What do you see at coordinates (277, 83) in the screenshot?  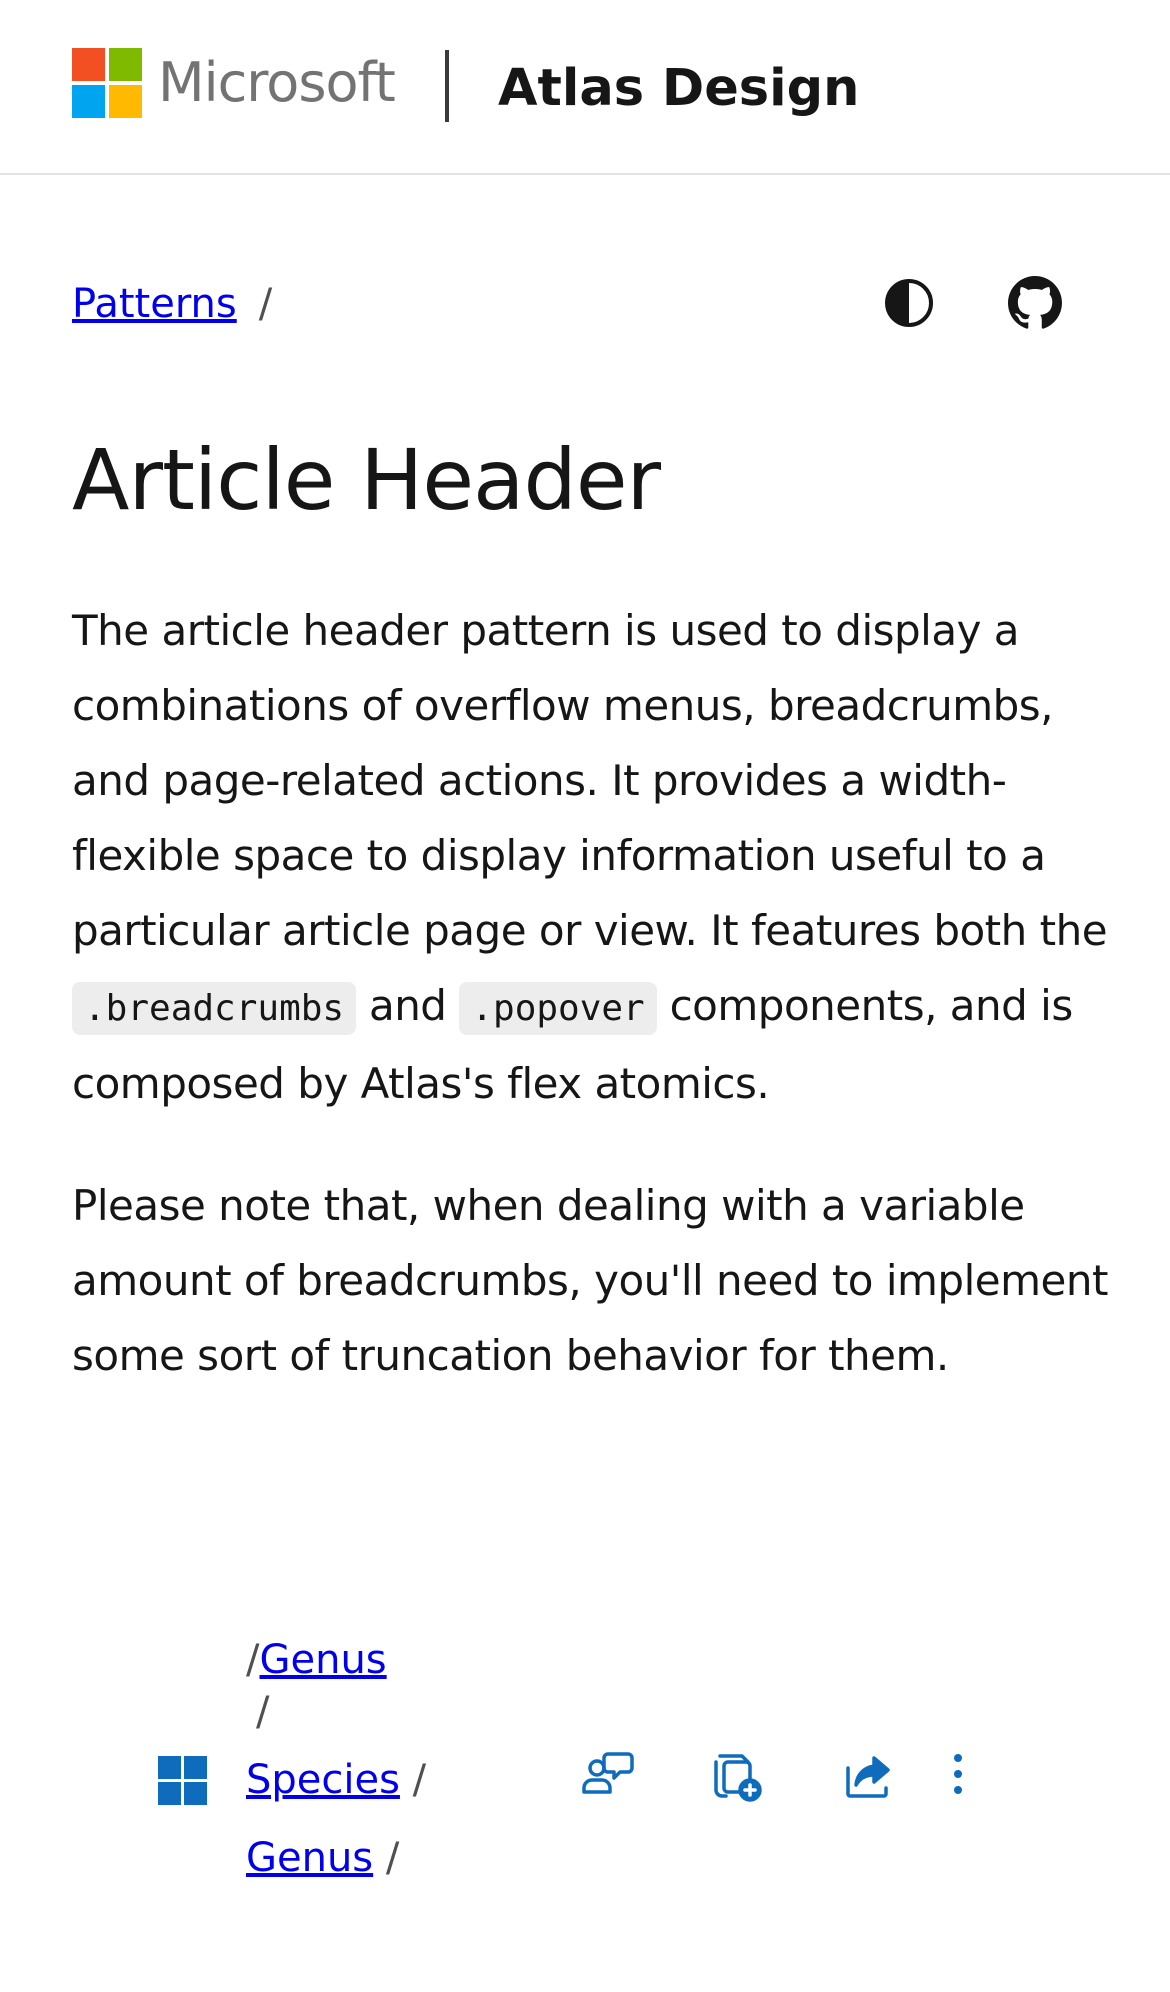 I see `brand-name: Microsoft` at bounding box center [277, 83].